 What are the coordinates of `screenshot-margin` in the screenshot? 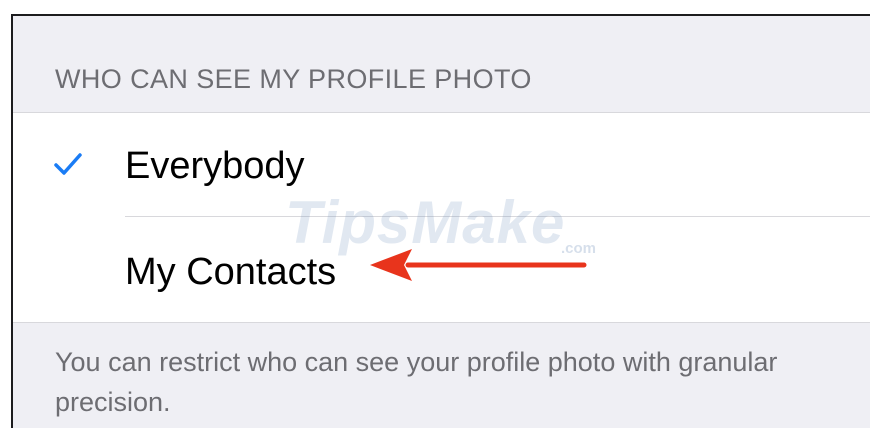 It's located at (5, 214).